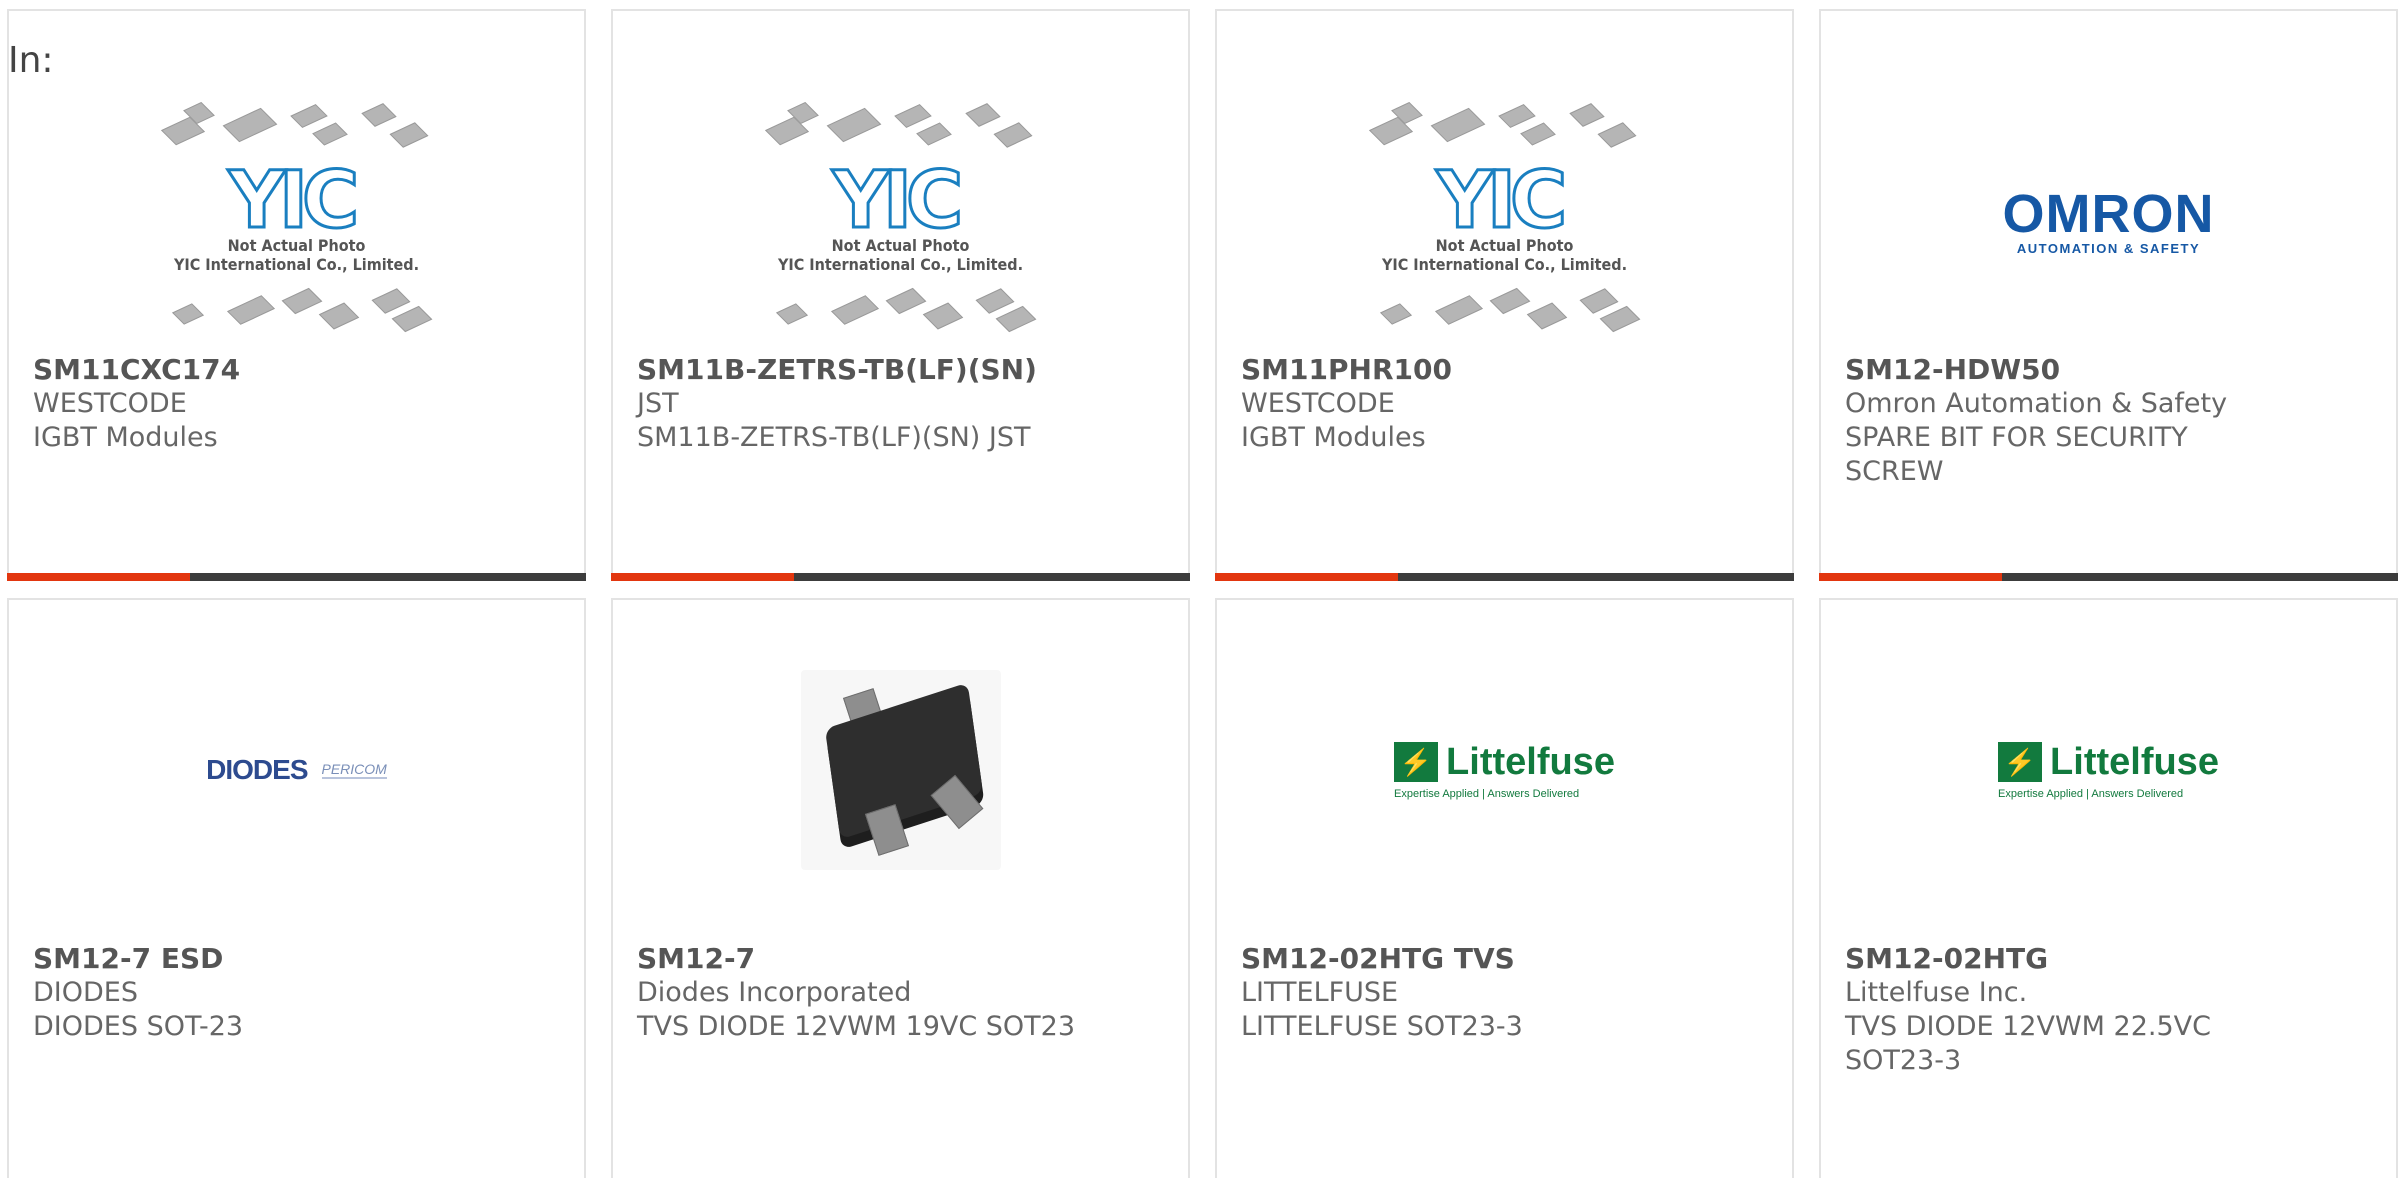  I want to click on product-info: SM11PHR100 WESTCODE IGBT Modules, so click(1504, 404).